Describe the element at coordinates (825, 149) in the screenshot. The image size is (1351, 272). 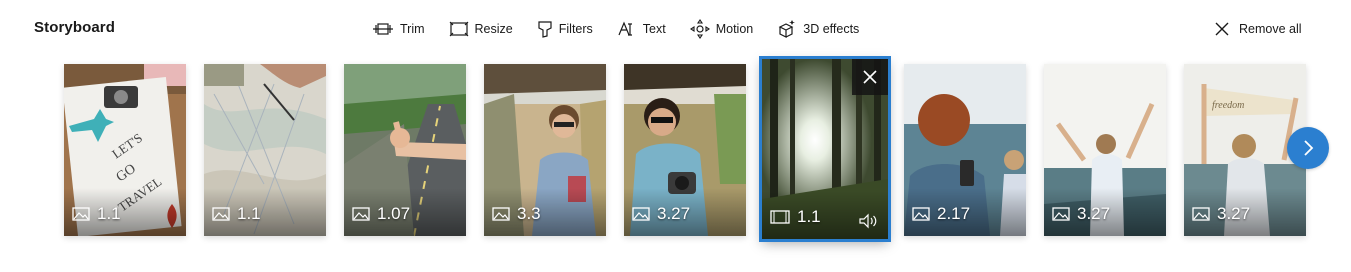
I see `clip-card-selected: 1.1` at that location.